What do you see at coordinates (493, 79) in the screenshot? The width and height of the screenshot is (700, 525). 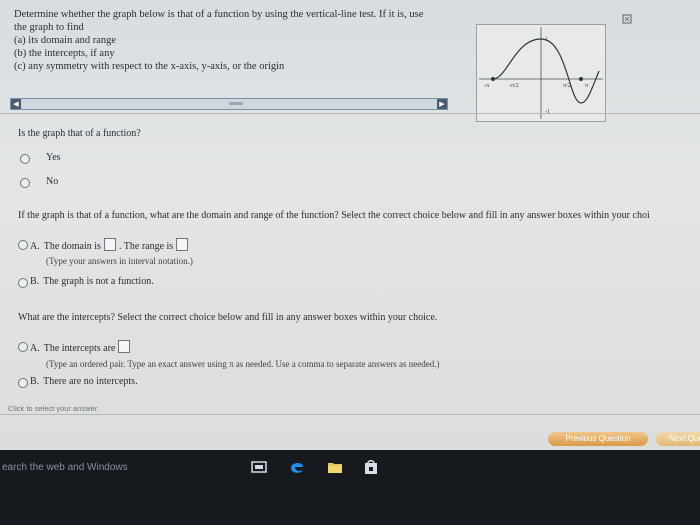 I see `start-point` at bounding box center [493, 79].